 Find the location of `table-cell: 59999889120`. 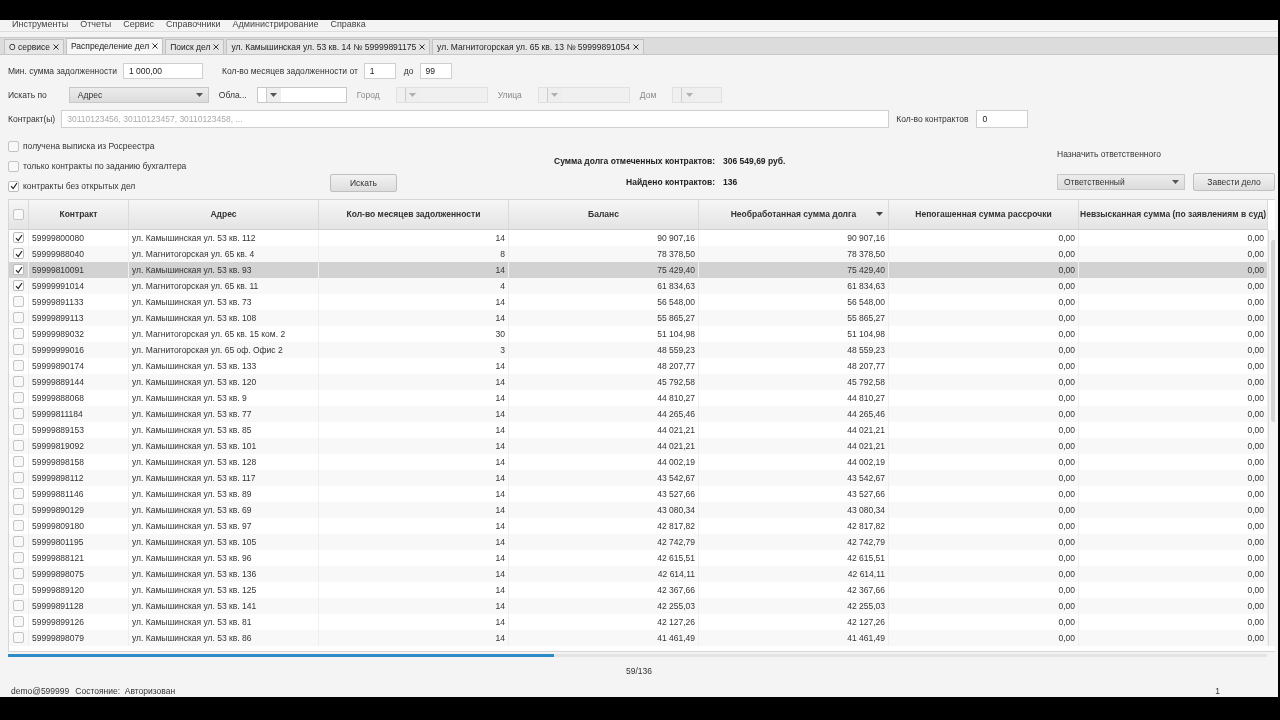

table-cell: 59999889120 is located at coordinates (79, 590).